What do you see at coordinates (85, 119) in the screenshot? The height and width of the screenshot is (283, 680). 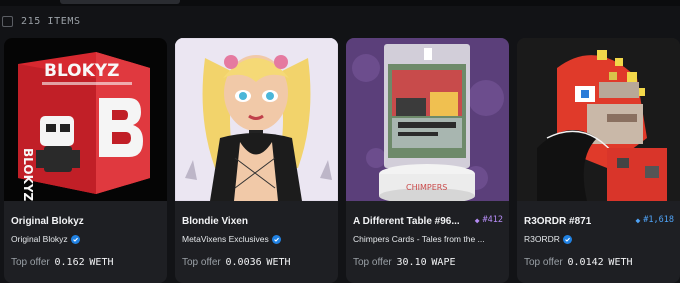 I see `blokyz-box-artwork: BLOKYZ BLOKYZ` at bounding box center [85, 119].